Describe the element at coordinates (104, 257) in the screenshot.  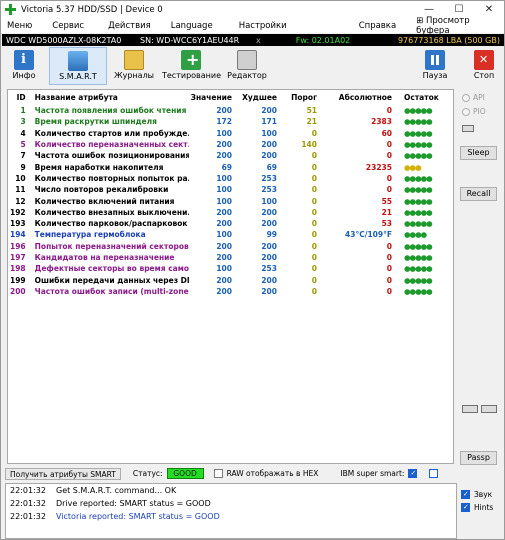
I see `attr-name-cell: Кандидатов на переназначение` at that location.